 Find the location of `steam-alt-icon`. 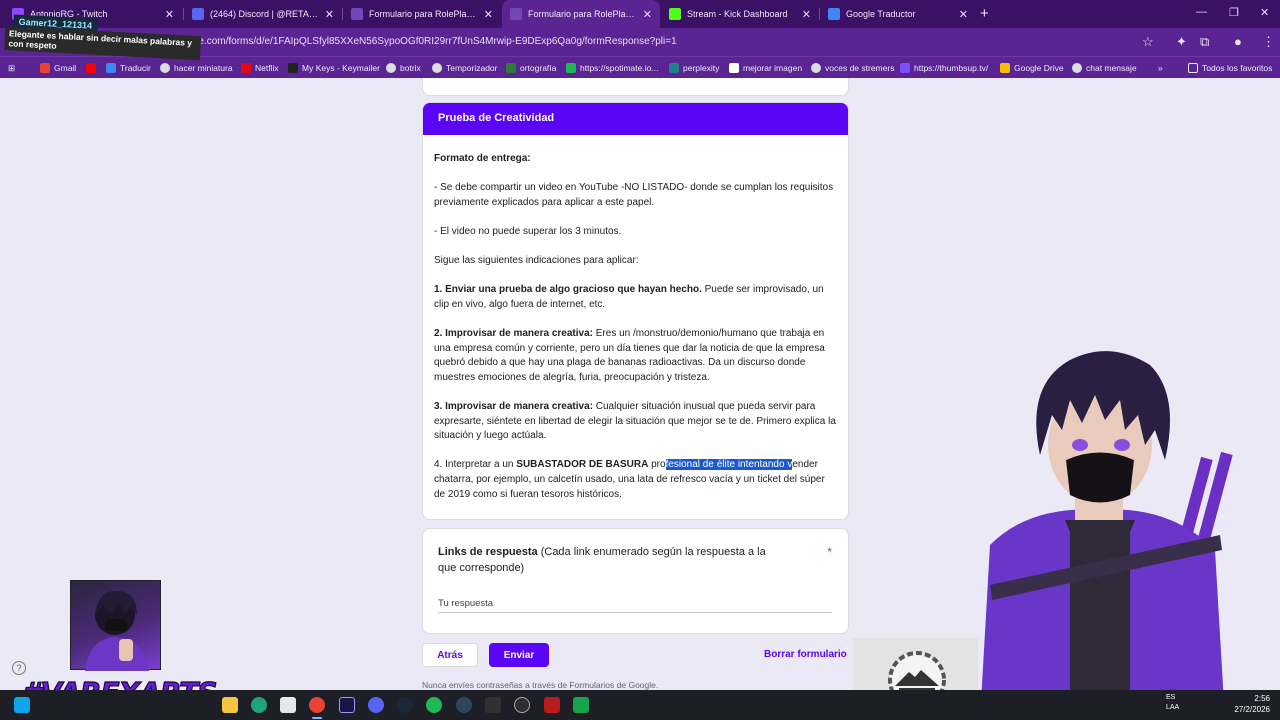

steam-alt-icon is located at coordinates (464, 705).